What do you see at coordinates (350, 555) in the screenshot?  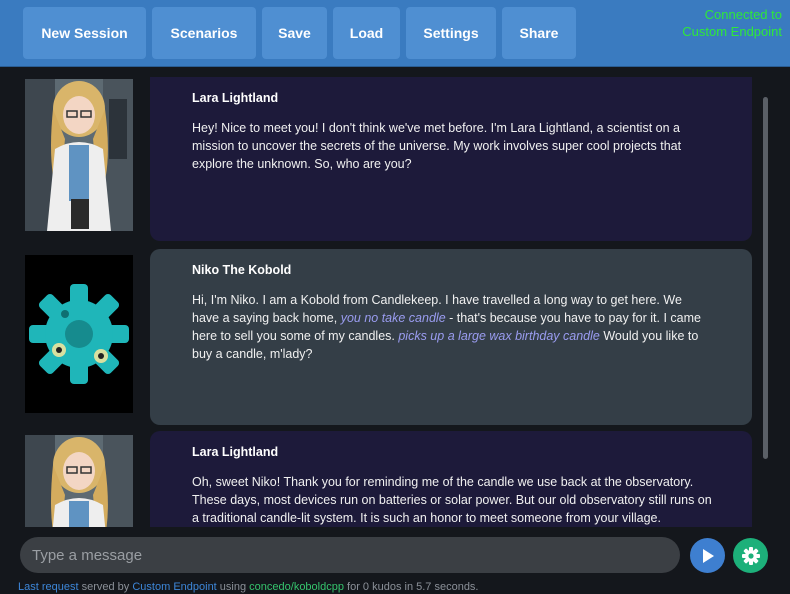 I see `message-input` at bounding box center [350, 555].